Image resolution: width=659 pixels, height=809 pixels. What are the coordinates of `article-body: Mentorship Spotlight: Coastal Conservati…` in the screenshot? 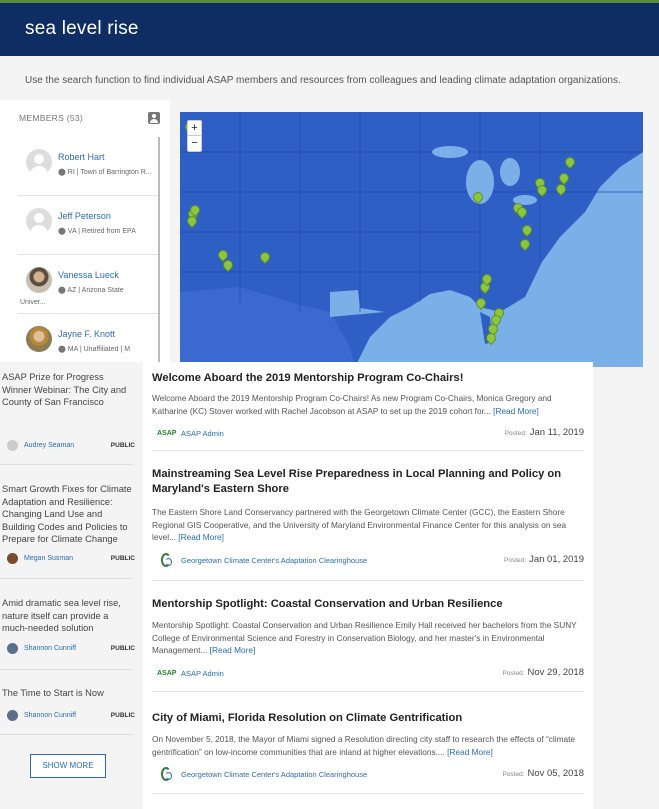 It's located at (364, 637).